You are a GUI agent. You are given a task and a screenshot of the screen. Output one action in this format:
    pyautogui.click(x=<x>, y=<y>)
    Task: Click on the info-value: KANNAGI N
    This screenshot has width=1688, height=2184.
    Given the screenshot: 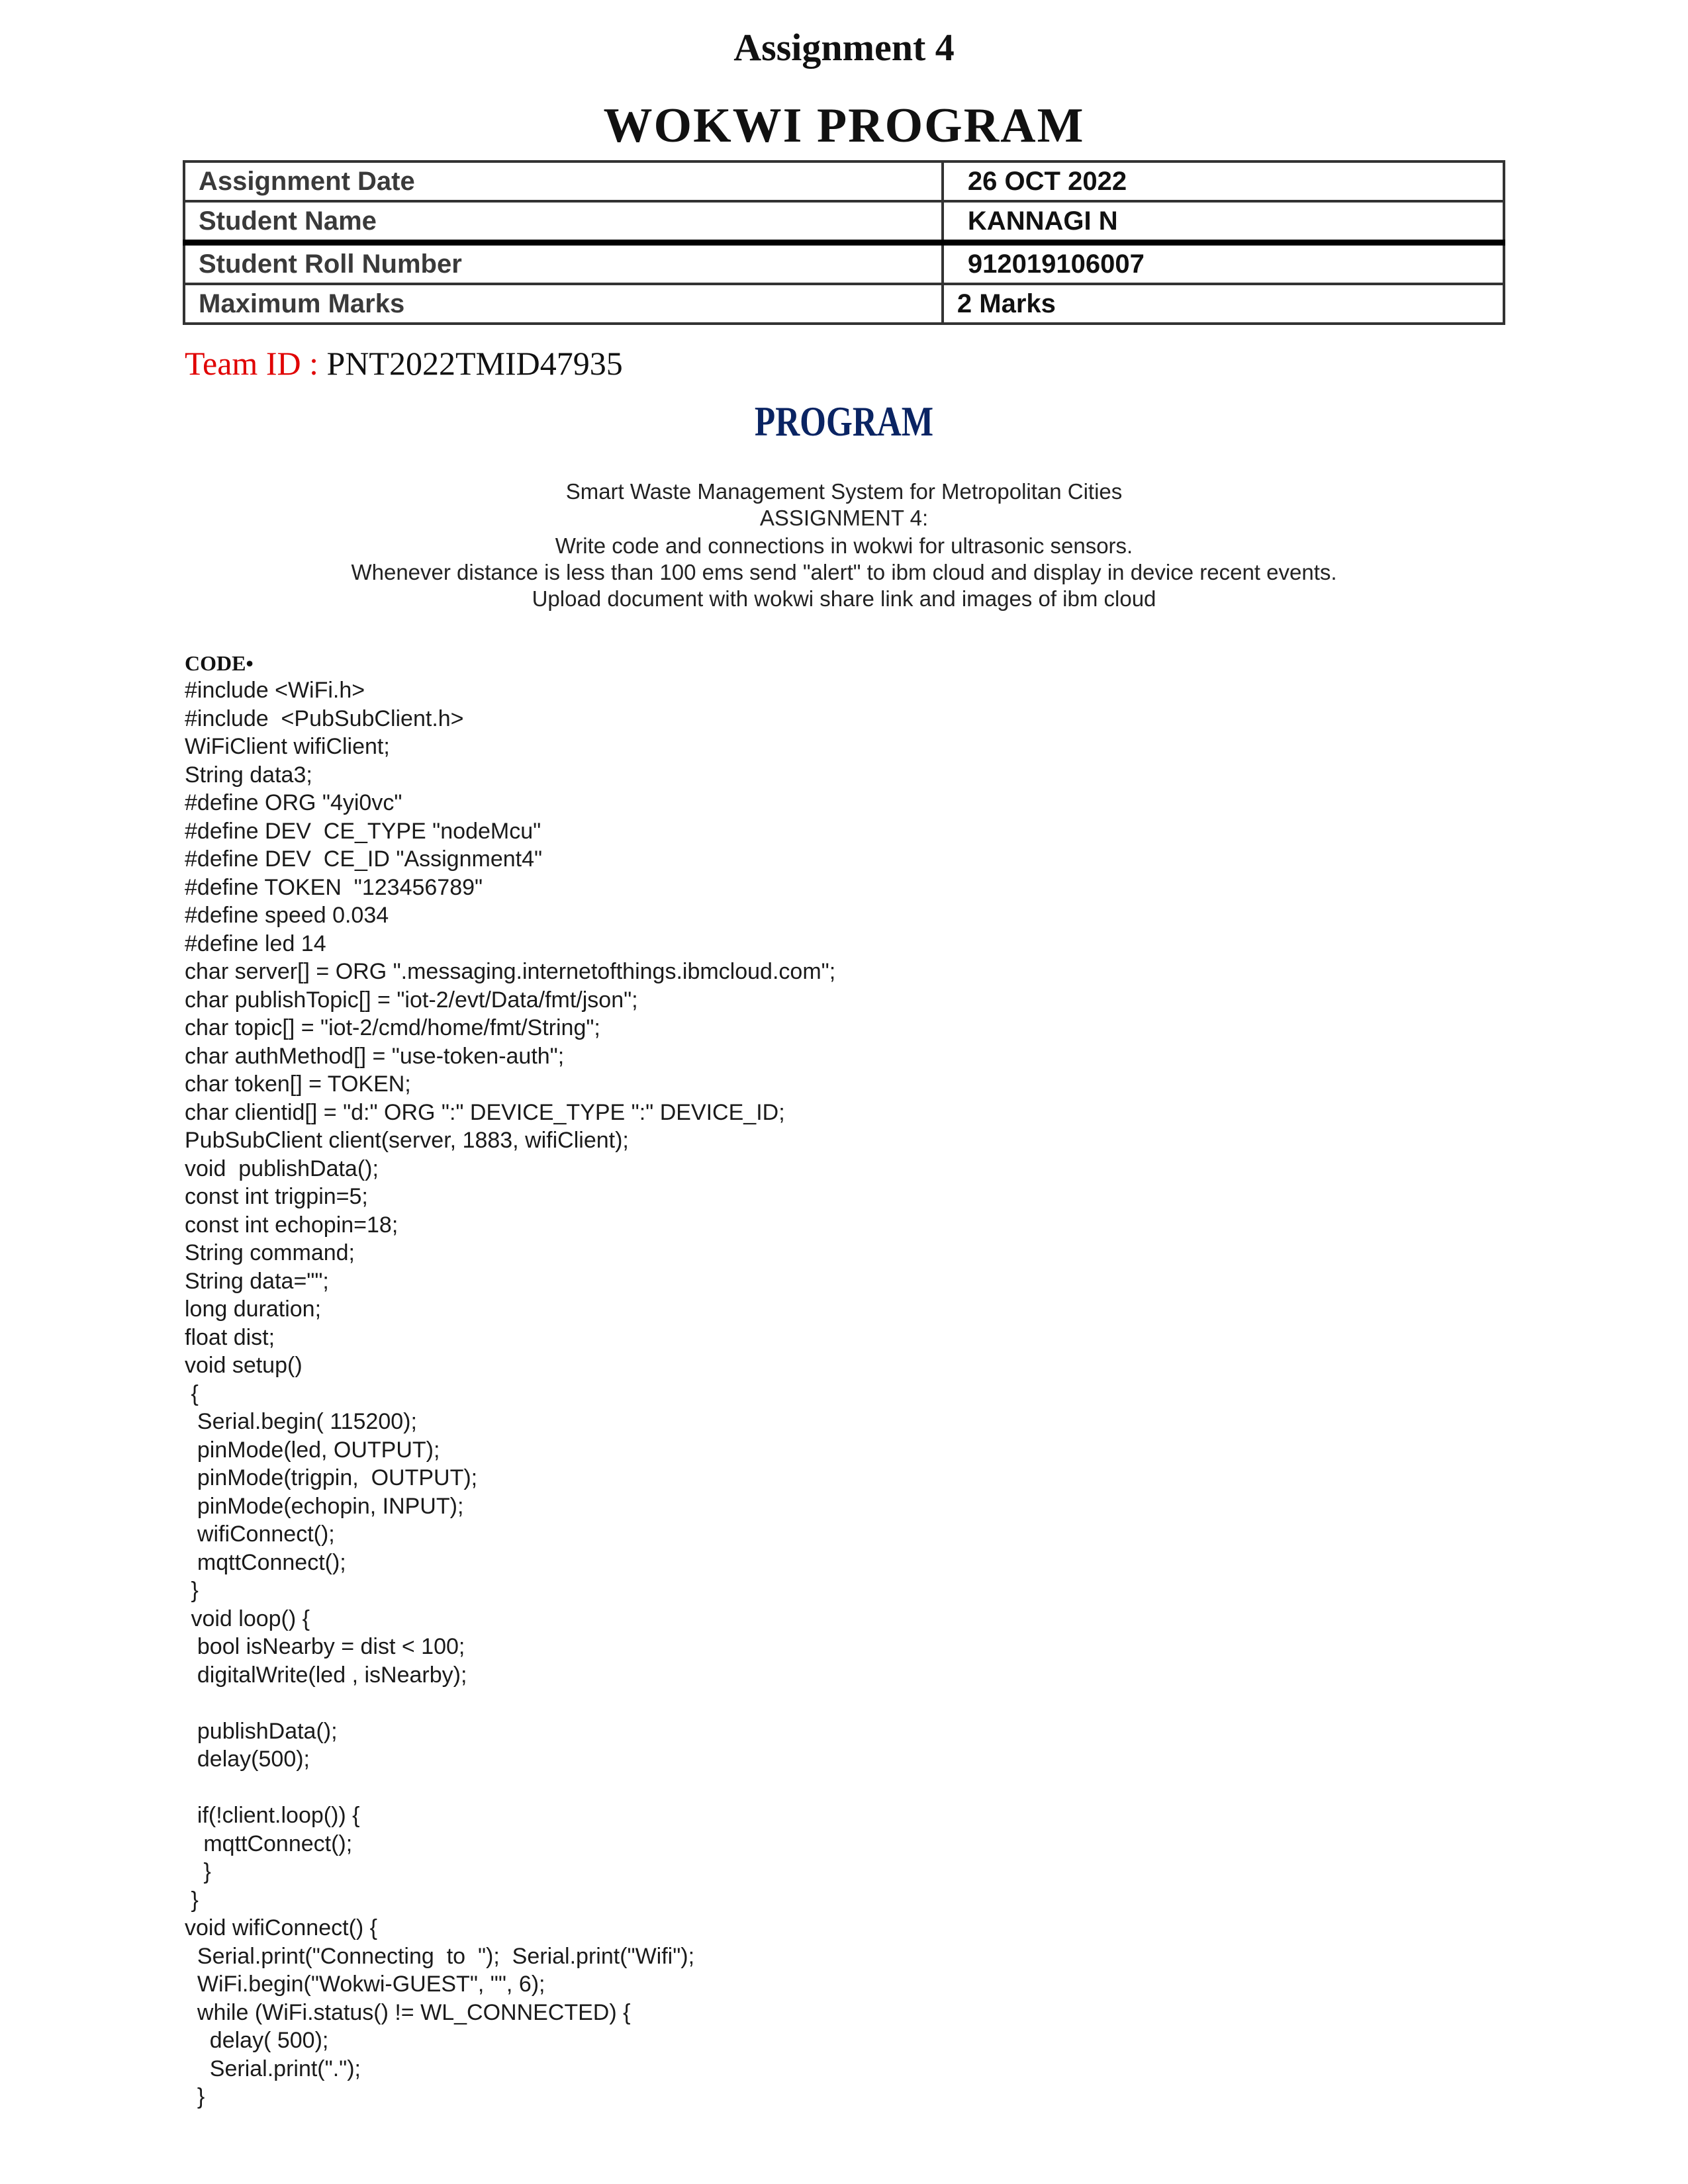 What is the action you would take?
    pyautogui.click(x=1223, y=223)
    